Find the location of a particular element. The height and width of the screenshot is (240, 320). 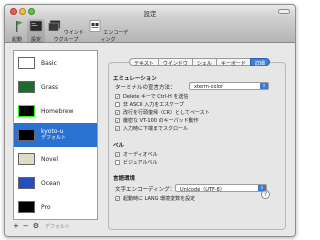

toolbar-startup: 起動 is located at coordinates (17, 31).